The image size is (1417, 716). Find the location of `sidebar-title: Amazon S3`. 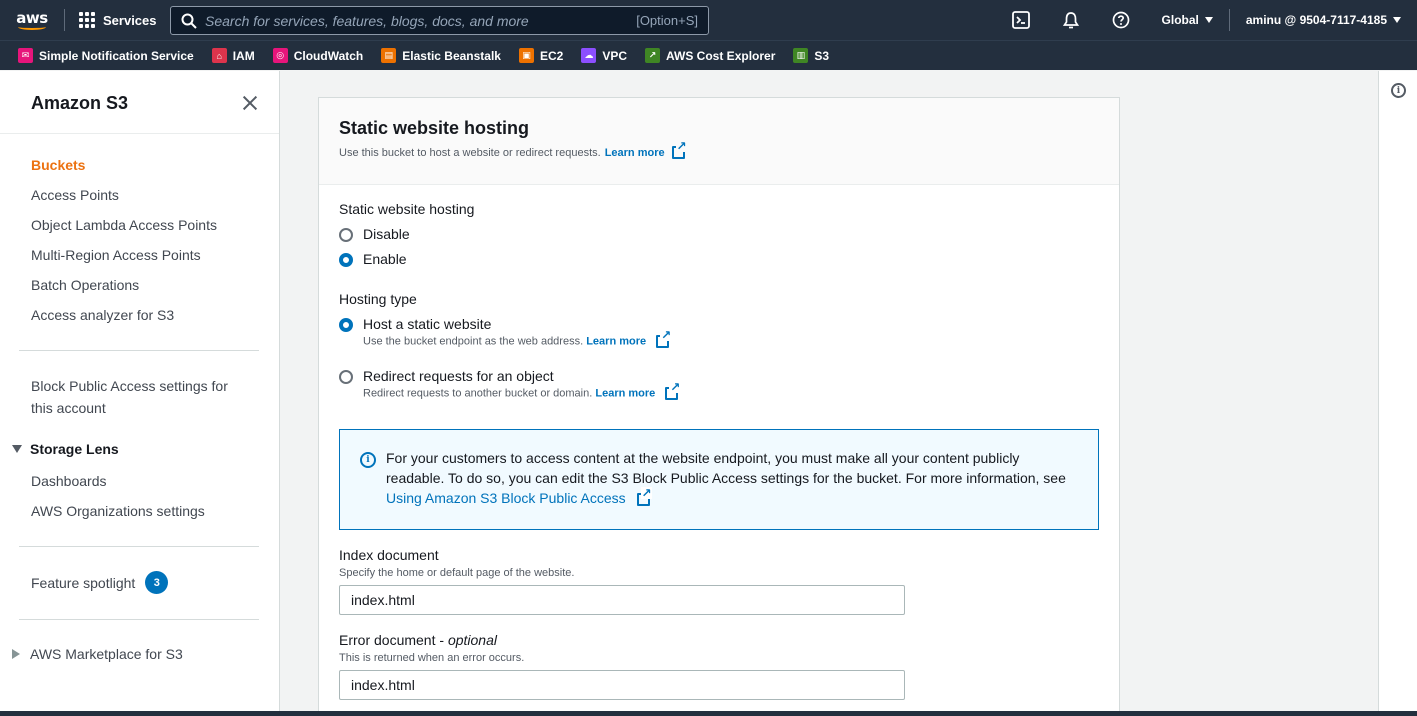

sidebar-title: Amazon S3 is located at coordinates (79, 103).